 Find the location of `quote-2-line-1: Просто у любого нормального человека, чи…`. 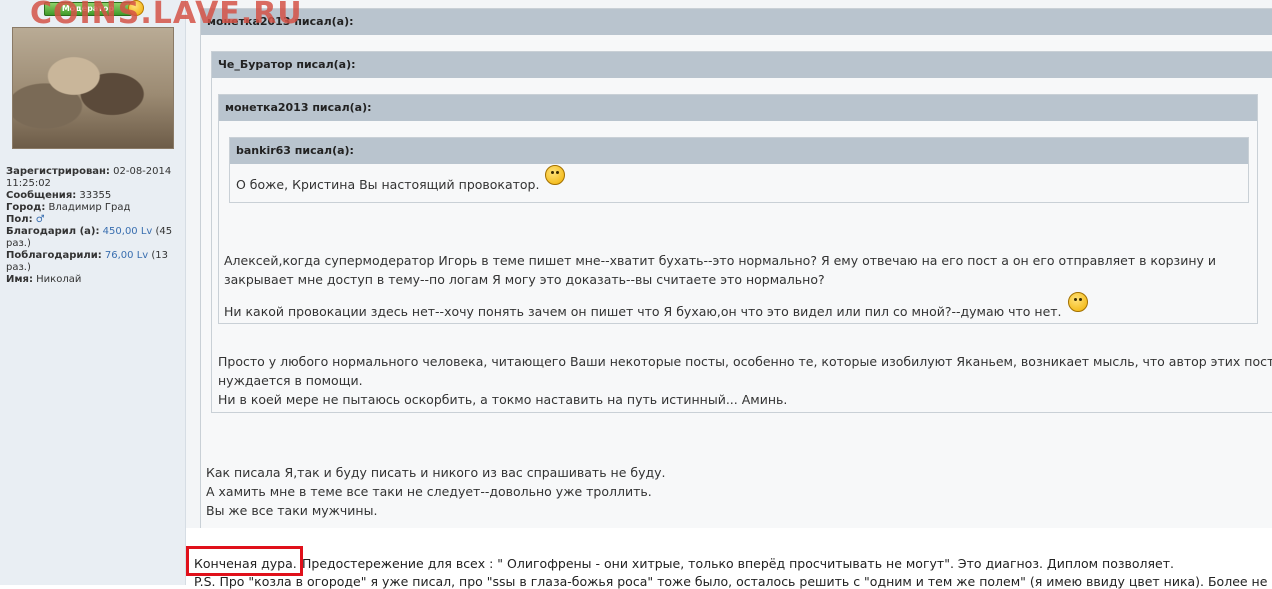

quote-2-line-1: Просто у любого нормального человека, чи… is located at coordinates (745, 361).